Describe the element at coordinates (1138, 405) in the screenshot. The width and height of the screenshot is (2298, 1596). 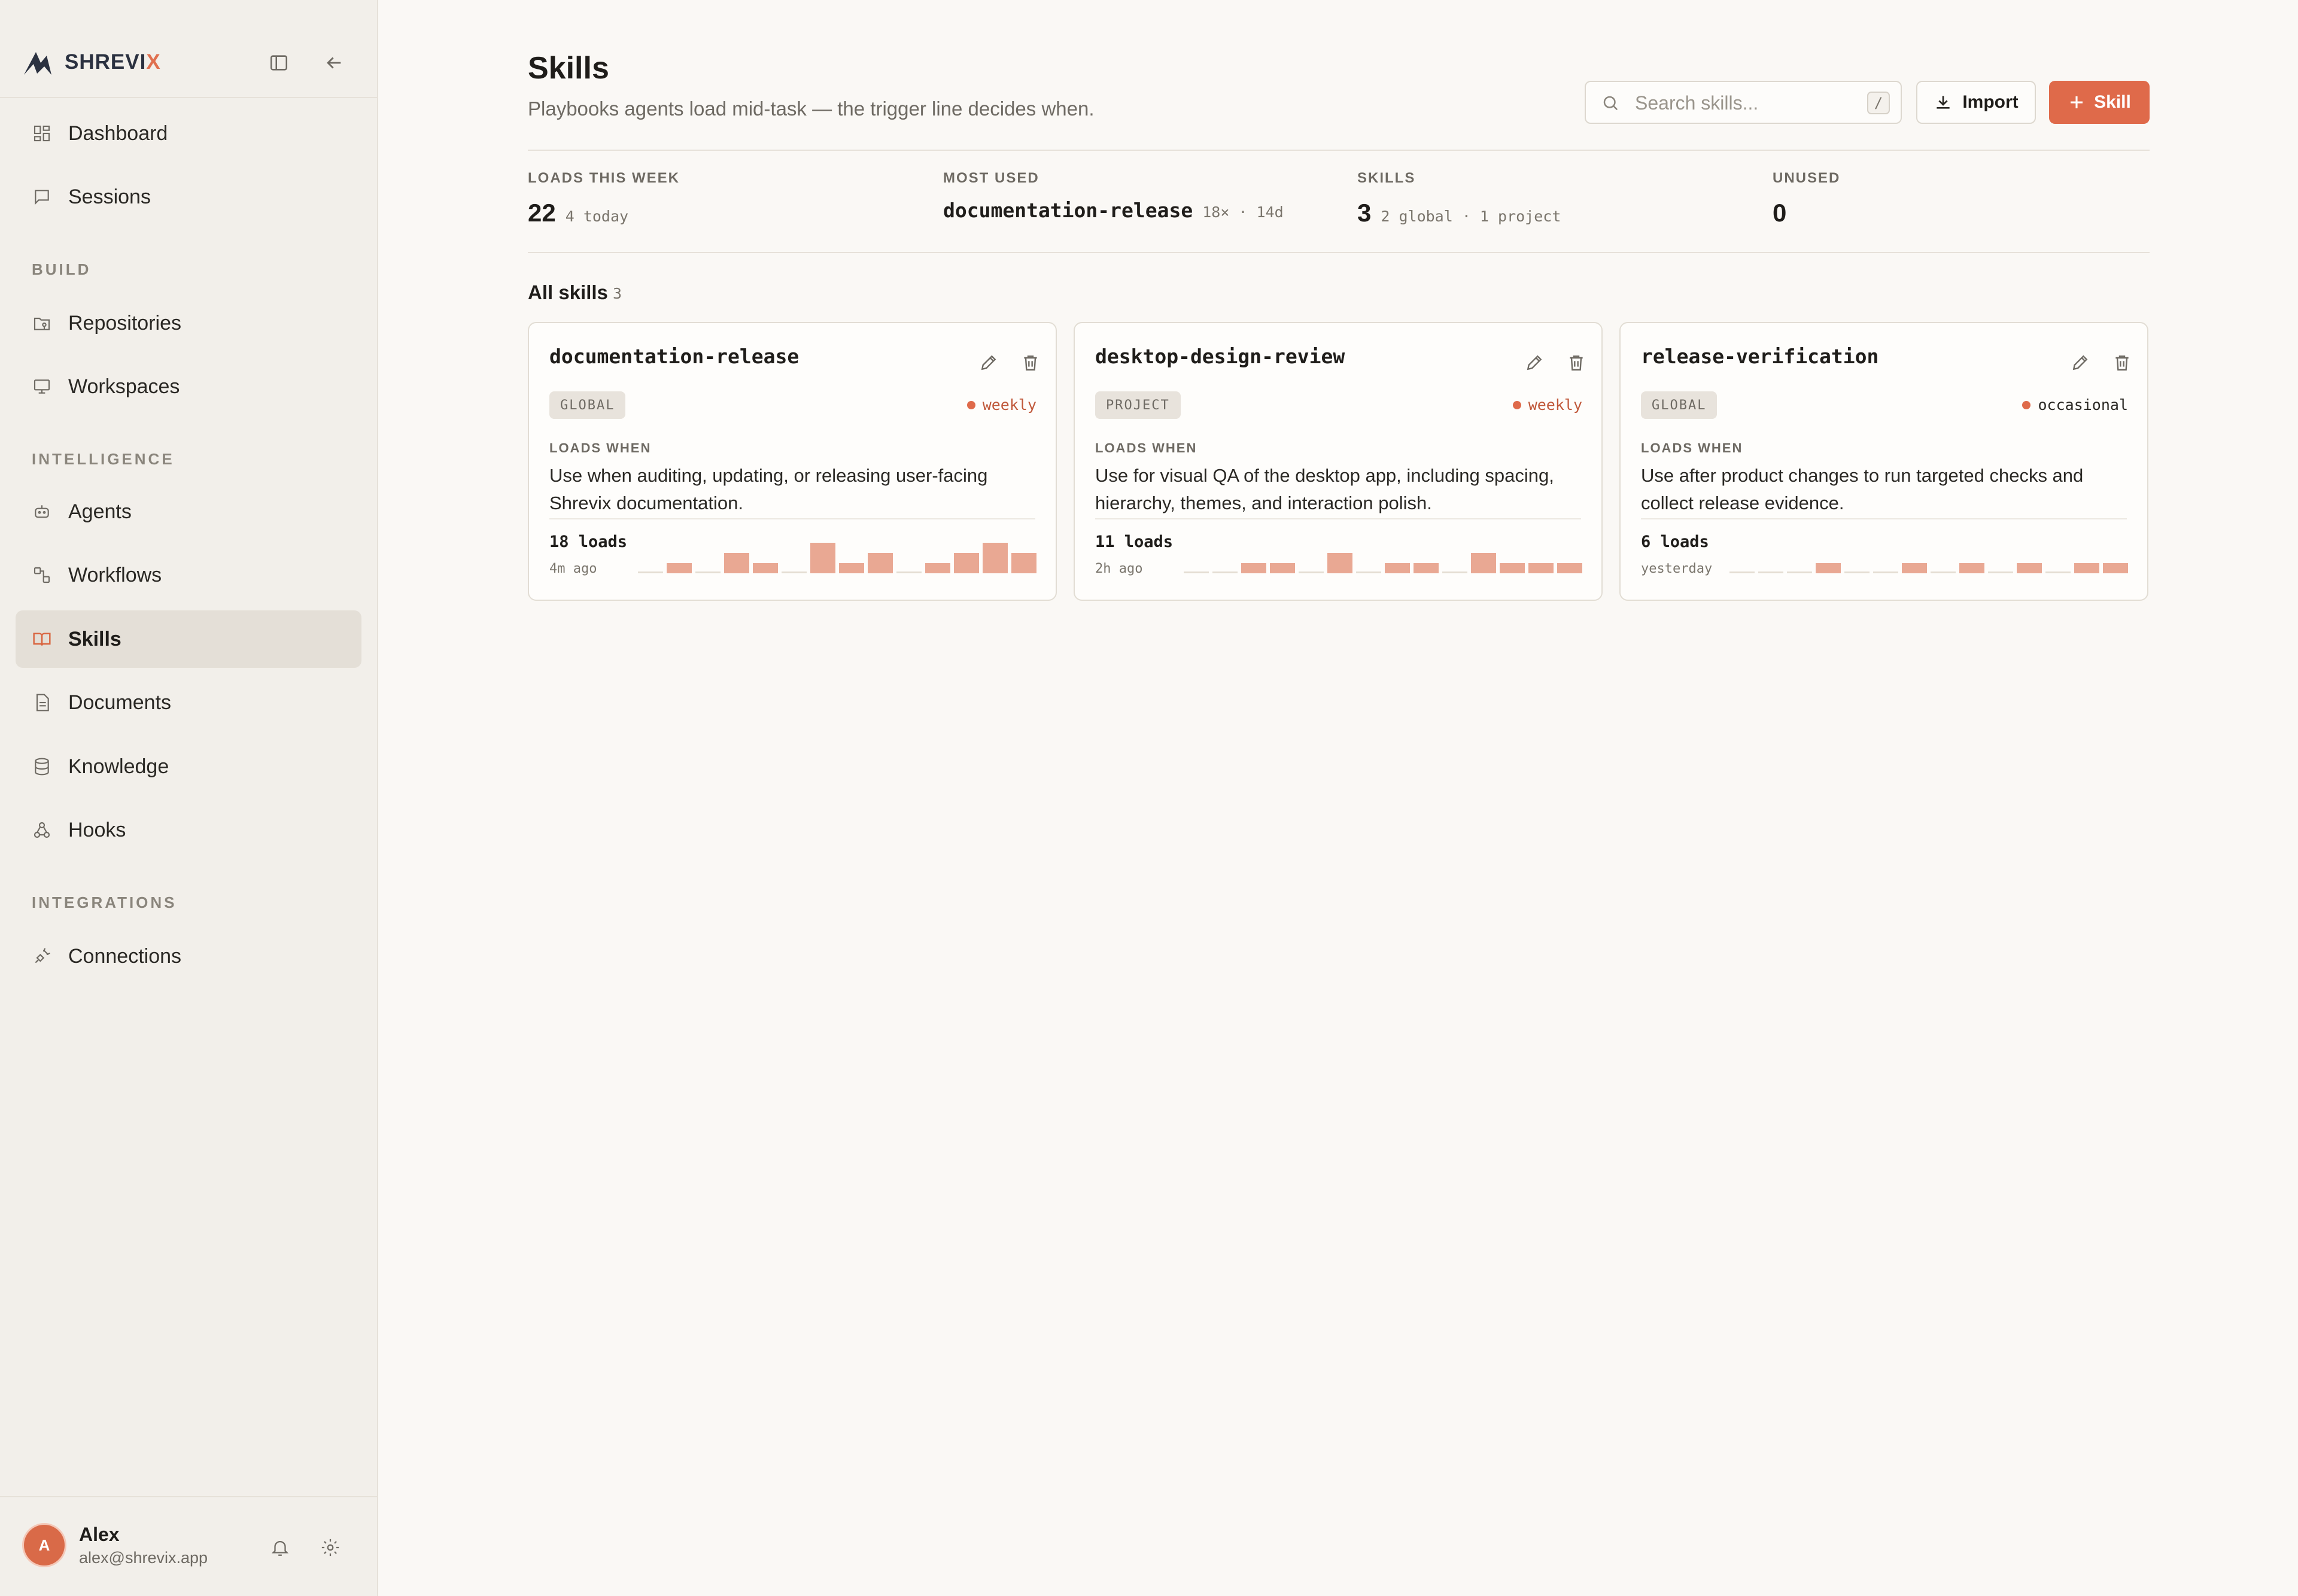
I see `scope-badge: PROJECT` at that location.